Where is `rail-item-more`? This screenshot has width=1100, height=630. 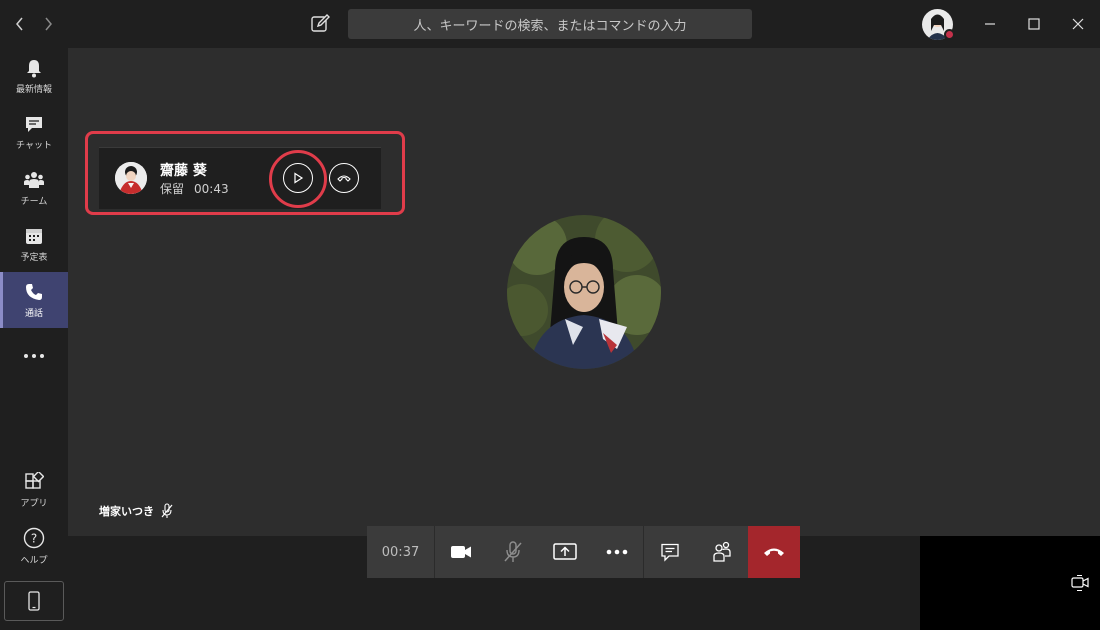
rail-item-more is located at coordinates (34, 356).